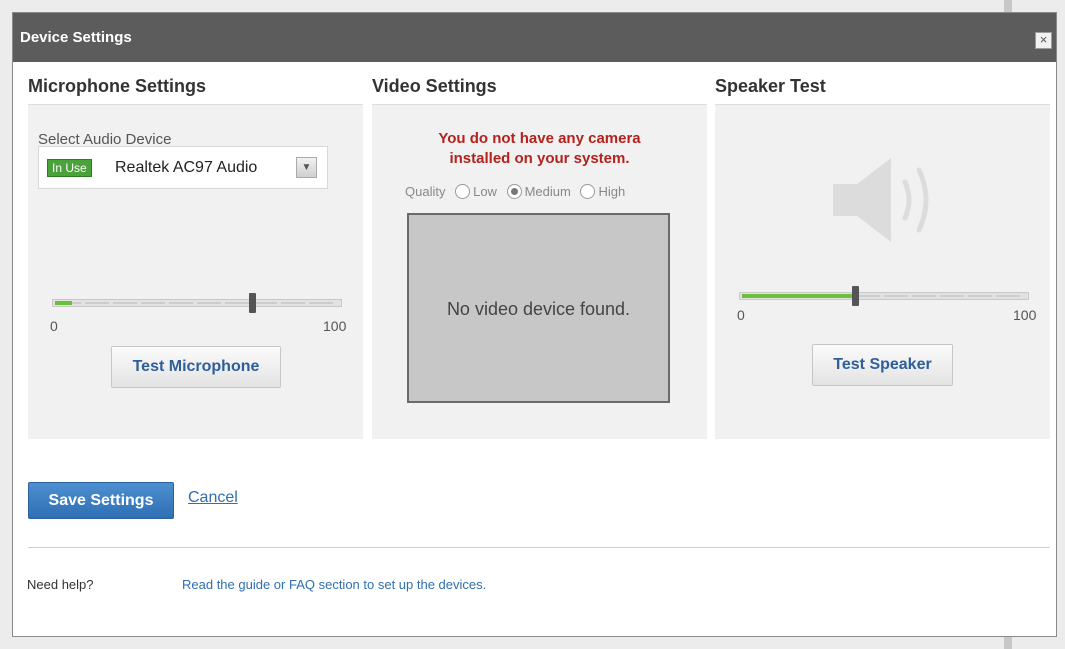 This screenshot has height=649, width=1065. I want to click on speaker-volume-slider, so click(884, 296).